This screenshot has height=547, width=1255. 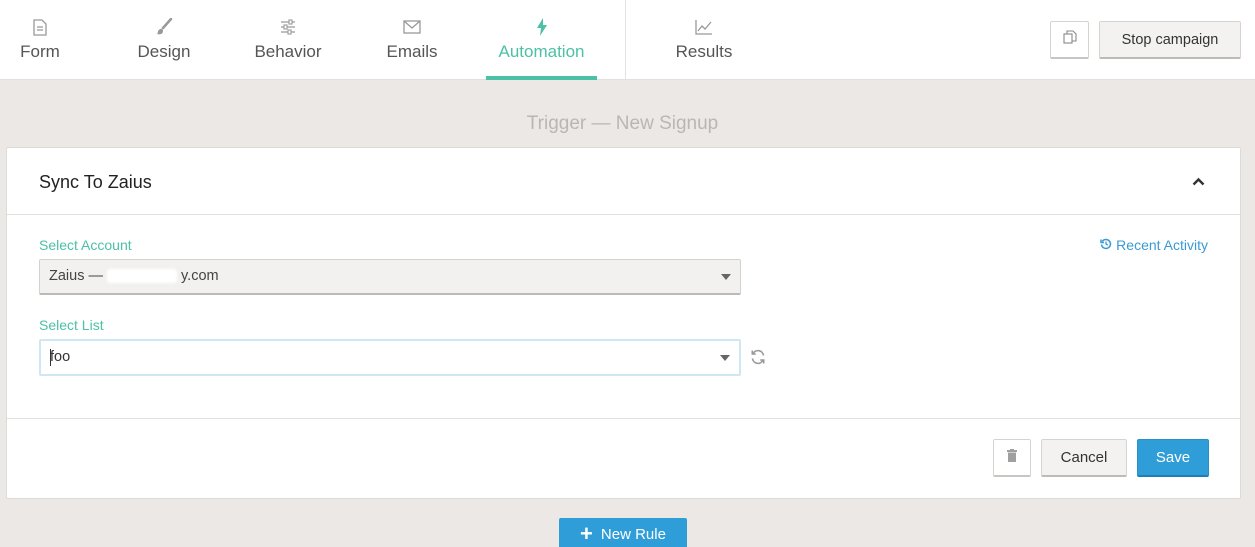 I want to click on tab-results: Results, so click(x=704, y=40).